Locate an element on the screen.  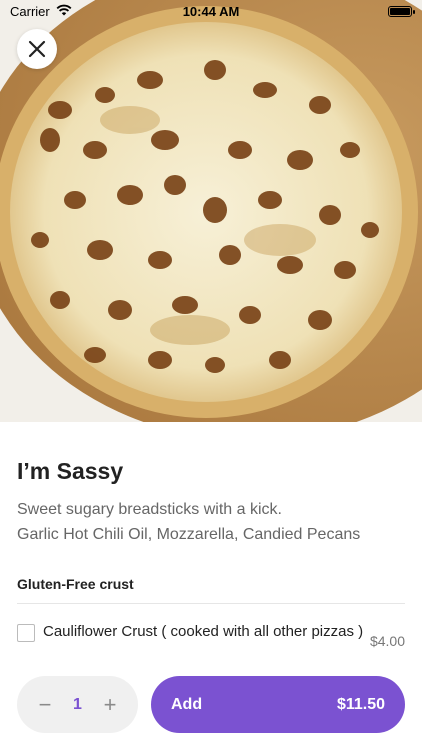
wifi-icon is located at coordinates (64, 11).